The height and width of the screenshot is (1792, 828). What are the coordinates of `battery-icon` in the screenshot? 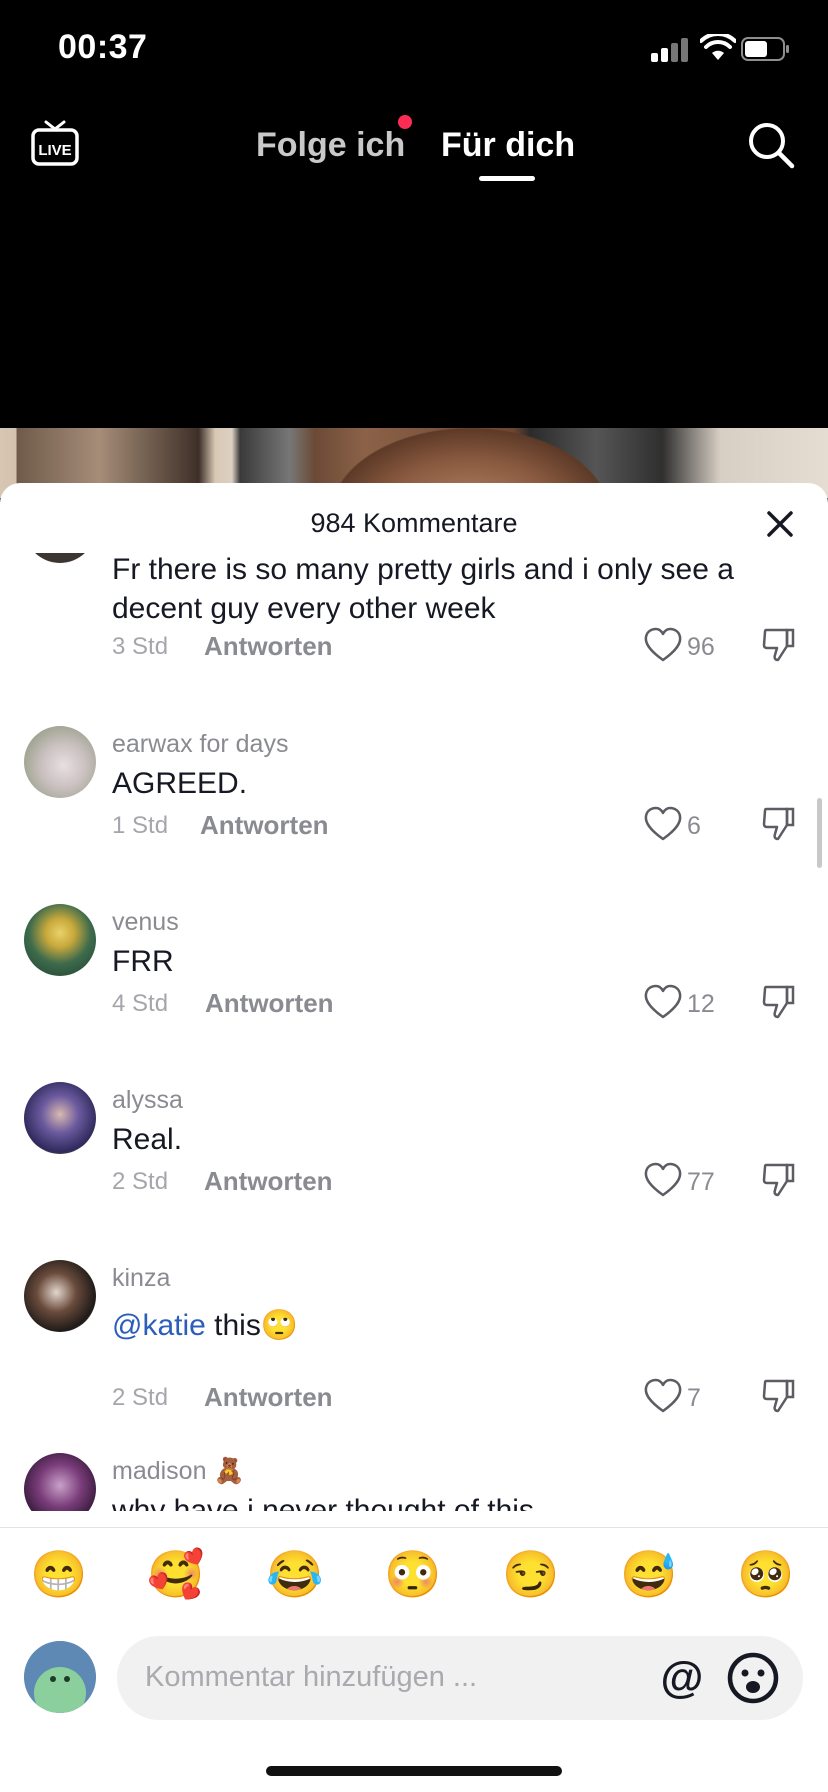 It's located at (765, 49).